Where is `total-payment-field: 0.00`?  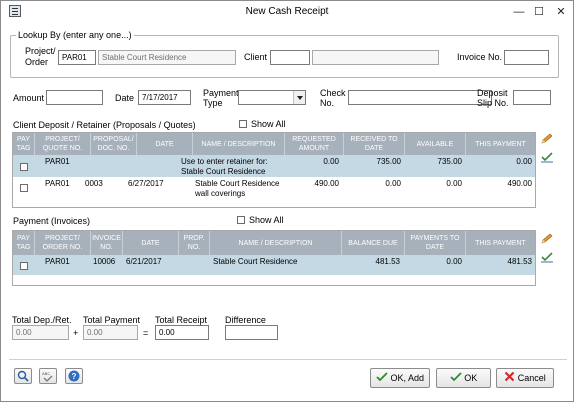
total-payment-field: 0.00 is located at coordinates (110, 332).